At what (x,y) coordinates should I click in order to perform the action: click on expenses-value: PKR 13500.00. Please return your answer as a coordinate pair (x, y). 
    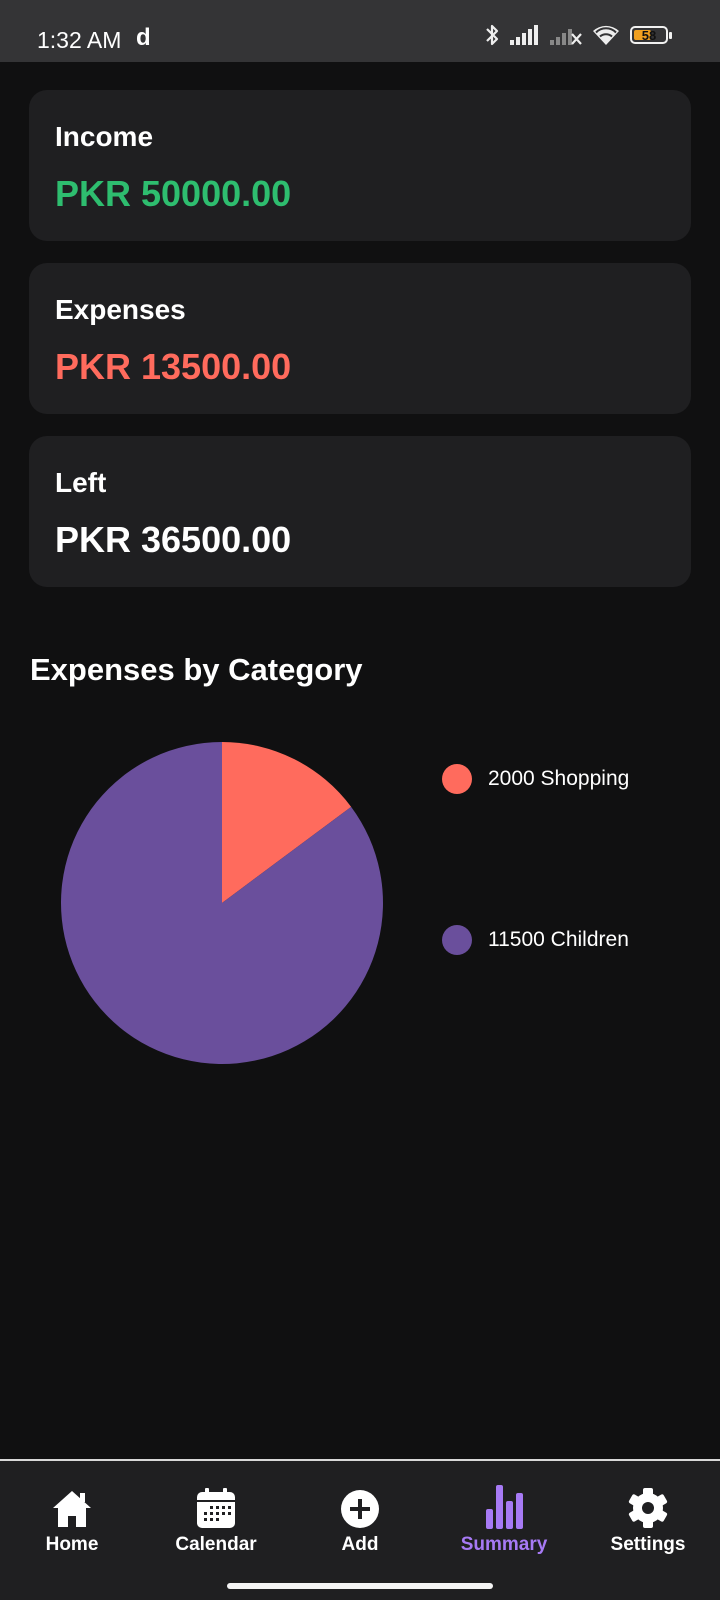
    Looking at the image, I should click on (173, 366).